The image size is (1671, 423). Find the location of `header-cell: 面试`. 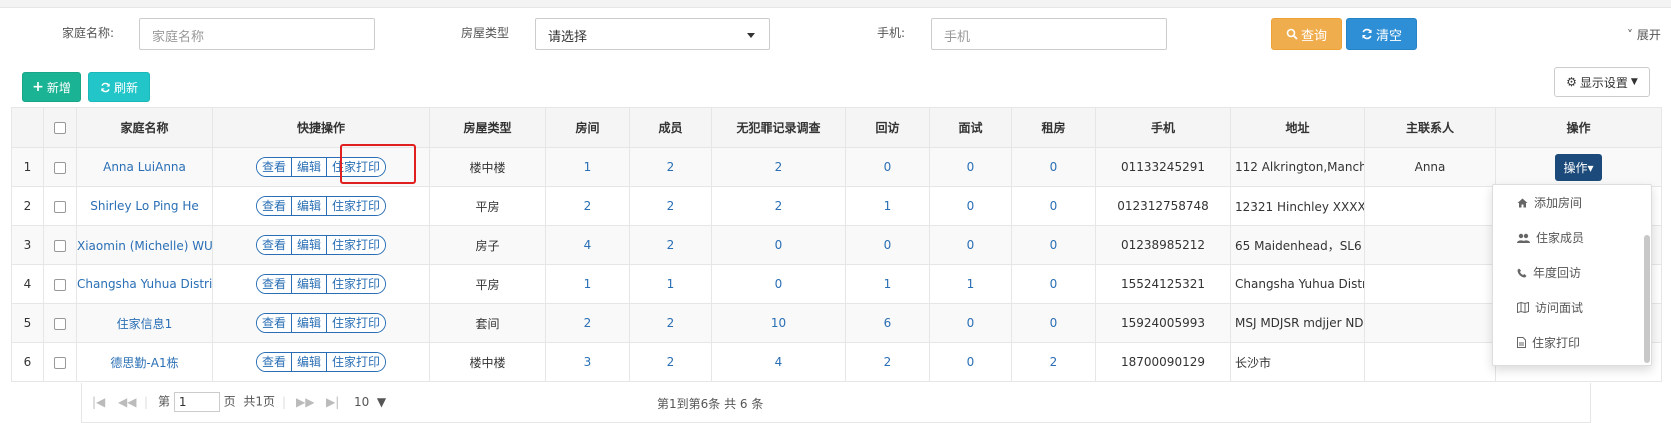

header-cell: 面试 is located at coordinates (970, 127).